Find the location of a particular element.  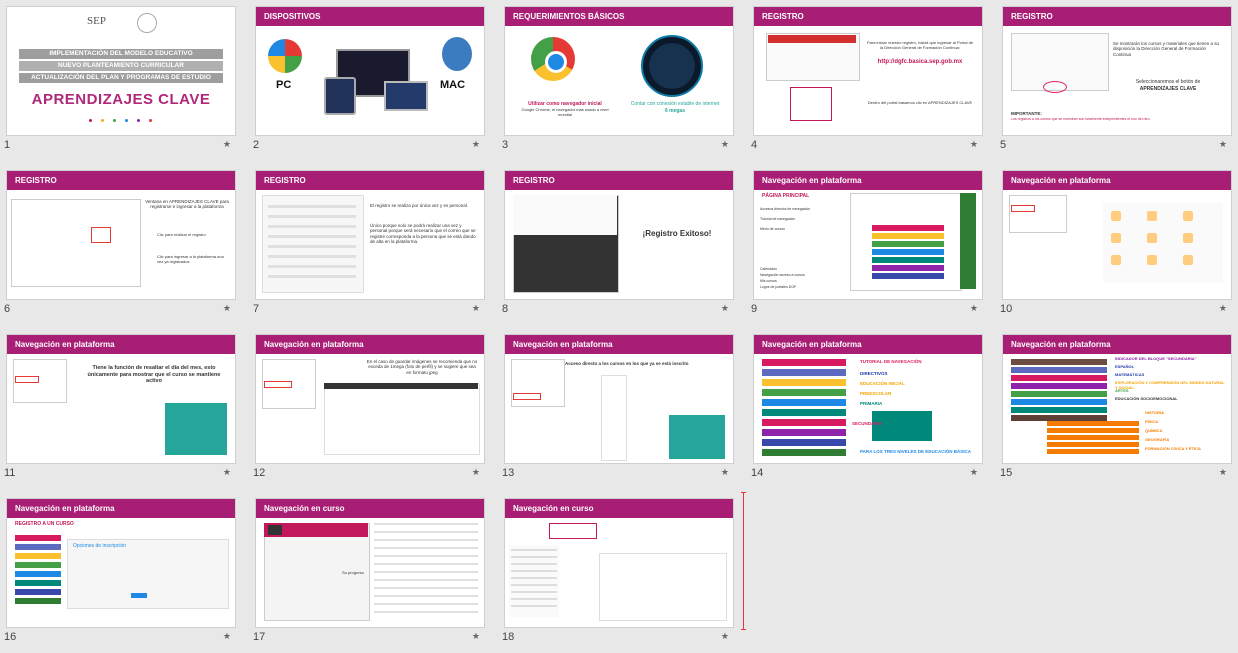

slide-number: 6 is located at coordinates (7, 309).